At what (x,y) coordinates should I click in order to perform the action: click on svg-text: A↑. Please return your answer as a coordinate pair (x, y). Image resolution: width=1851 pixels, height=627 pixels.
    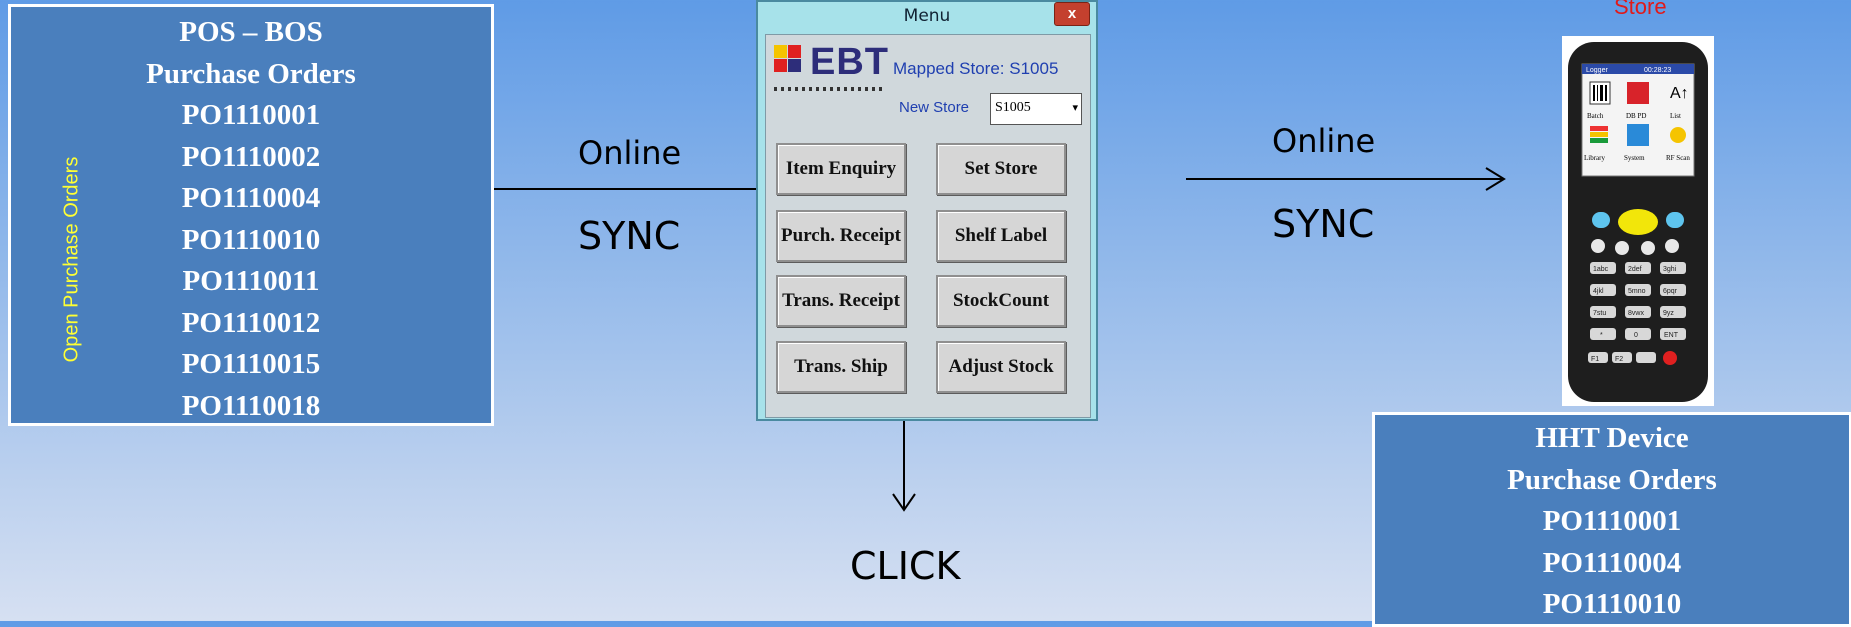
    Looking at the image, I should click on (1679, 93).